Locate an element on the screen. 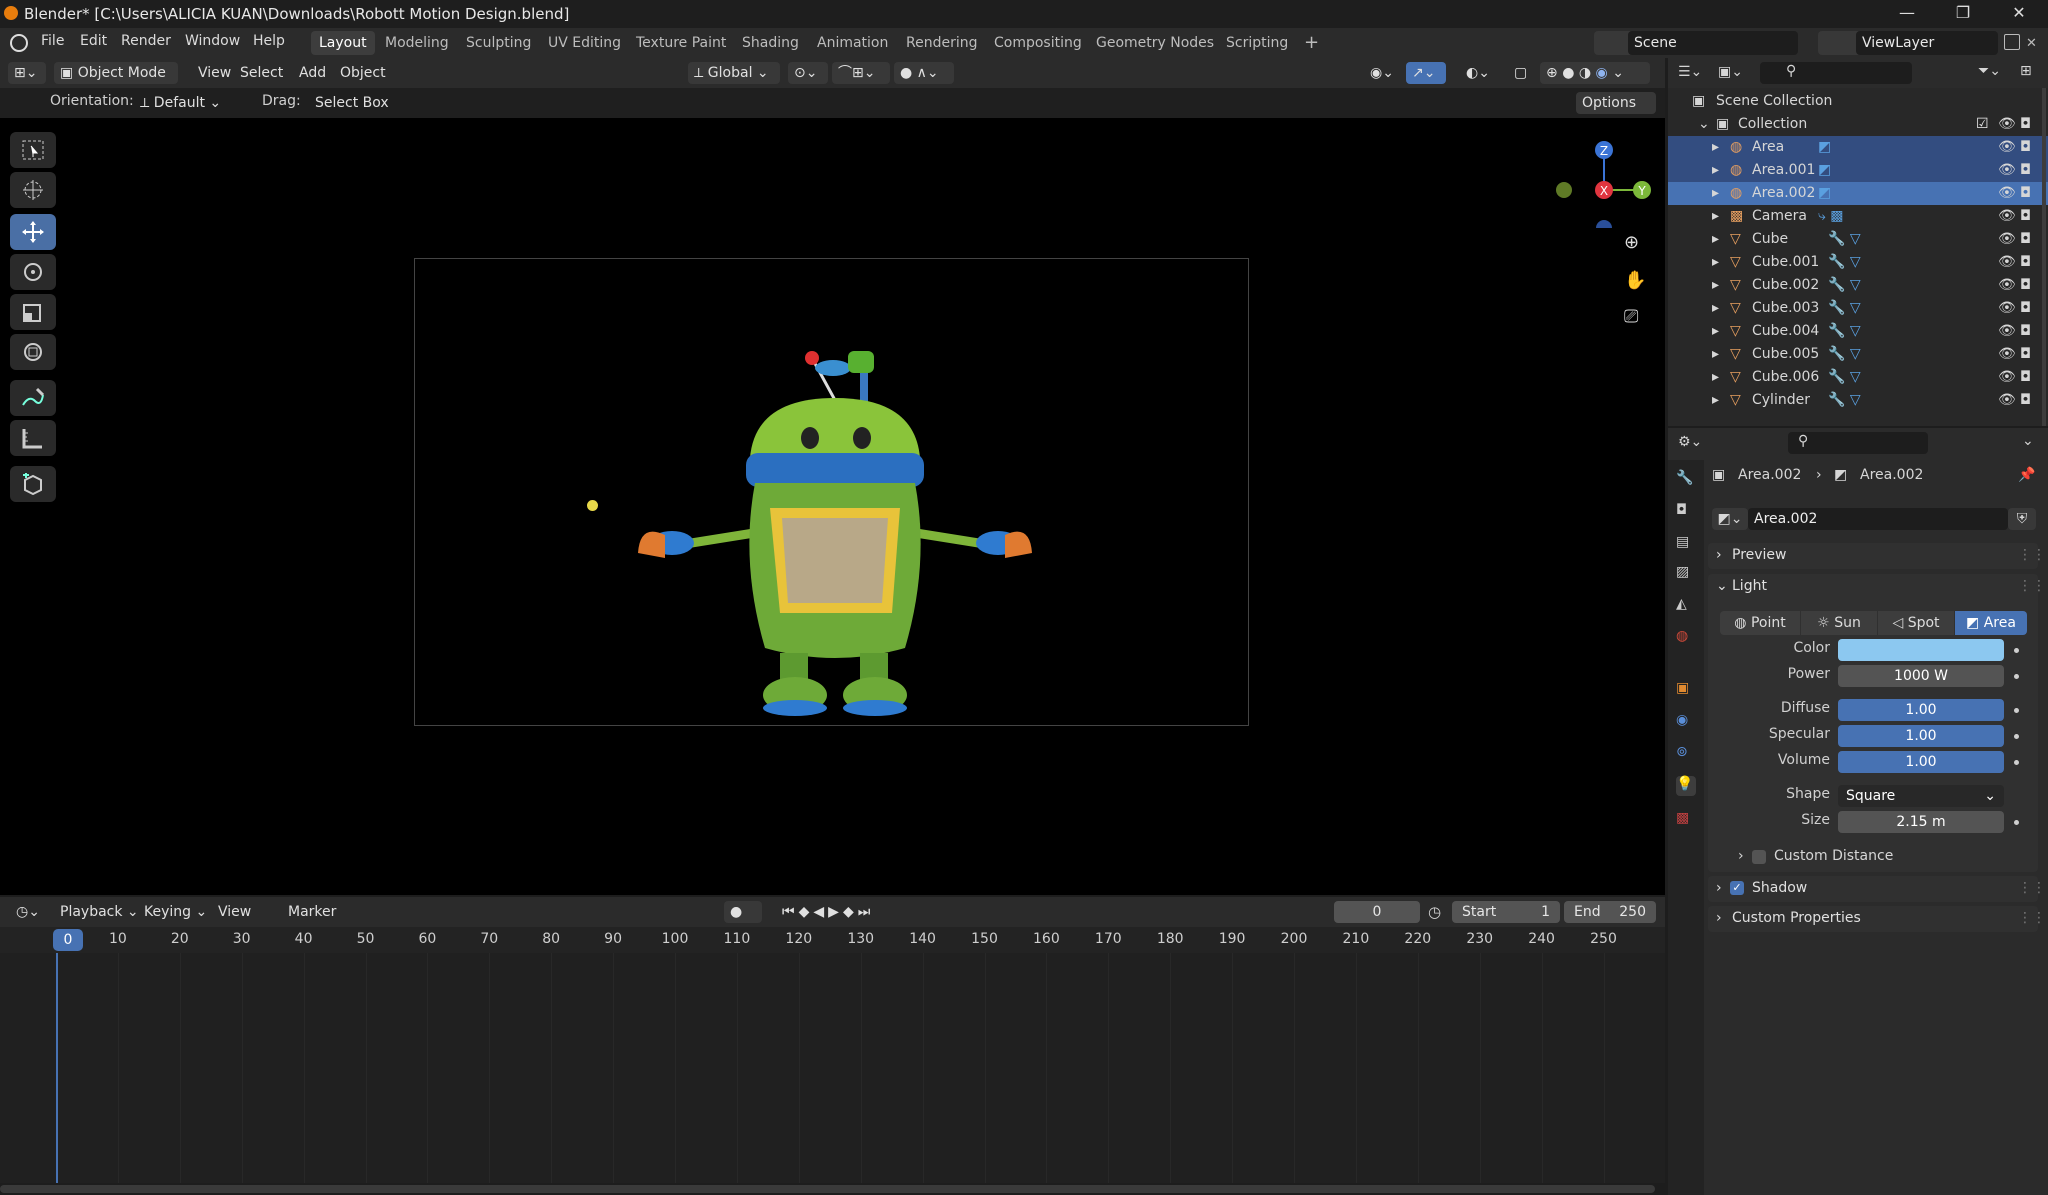  output-tab-icon: ▤ is located at coordinates (1686, 544).